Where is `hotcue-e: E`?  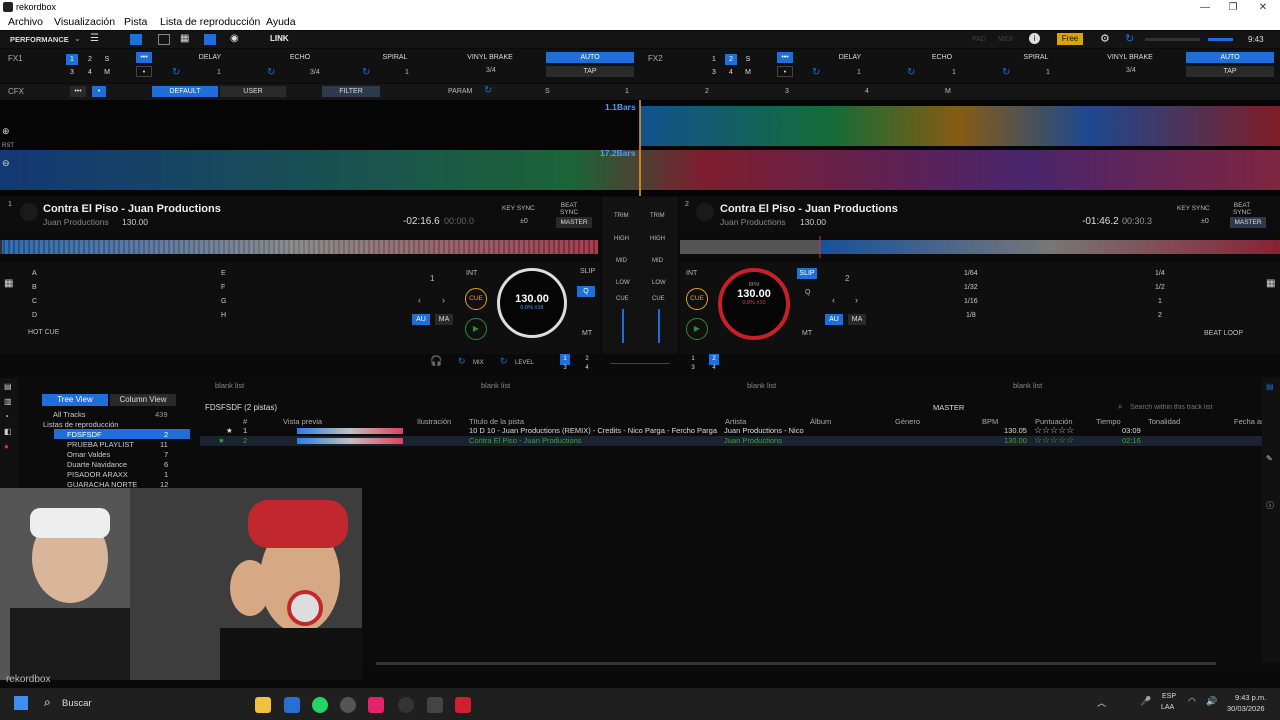 hotcue-e: E is located at coordinates (223, 273).